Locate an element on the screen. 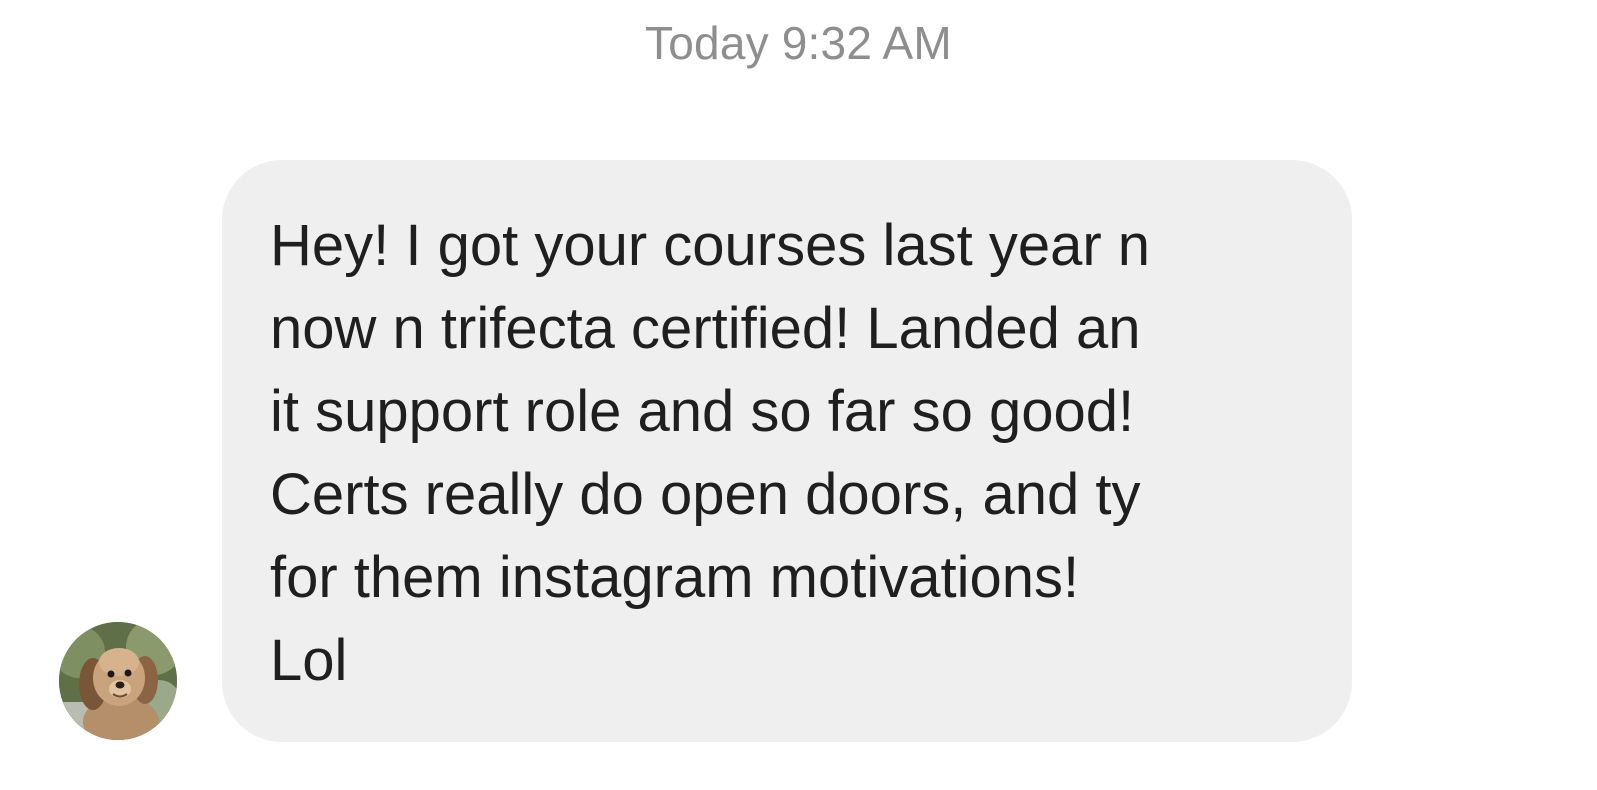 Image resolution: width=1597 pixels, height=790 pixels. dog-avatar-icon is located at coordinates (118, 681).